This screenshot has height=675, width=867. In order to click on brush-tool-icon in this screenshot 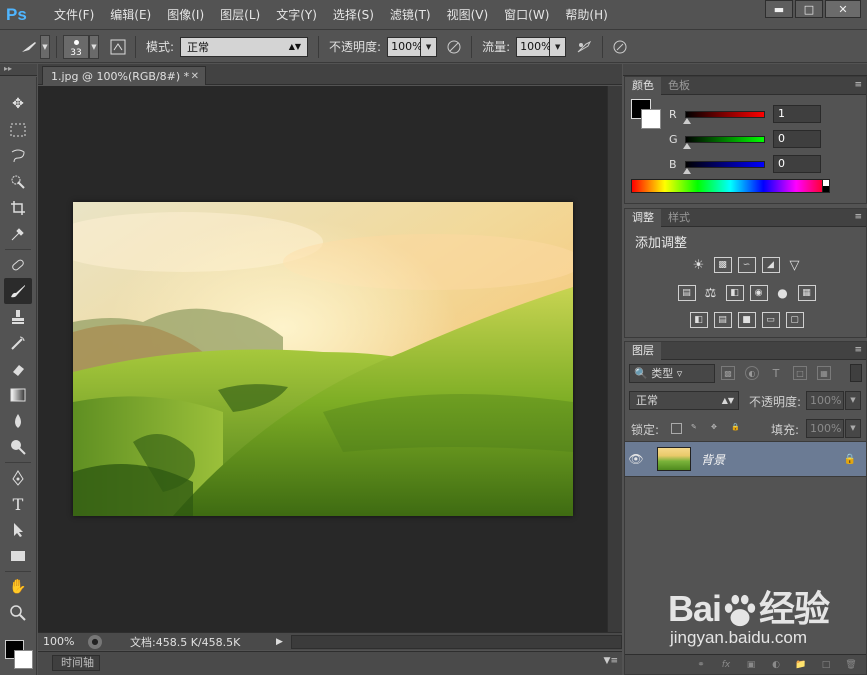, I will do `click(18, 291)`.